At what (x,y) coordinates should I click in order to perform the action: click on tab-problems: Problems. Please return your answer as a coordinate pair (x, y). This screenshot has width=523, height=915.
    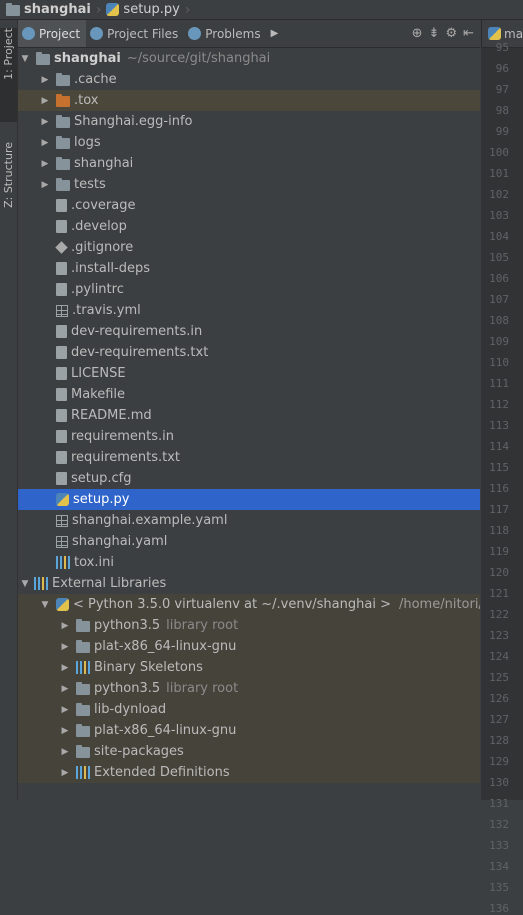
    Looking at the image, I should click on (225, 33).